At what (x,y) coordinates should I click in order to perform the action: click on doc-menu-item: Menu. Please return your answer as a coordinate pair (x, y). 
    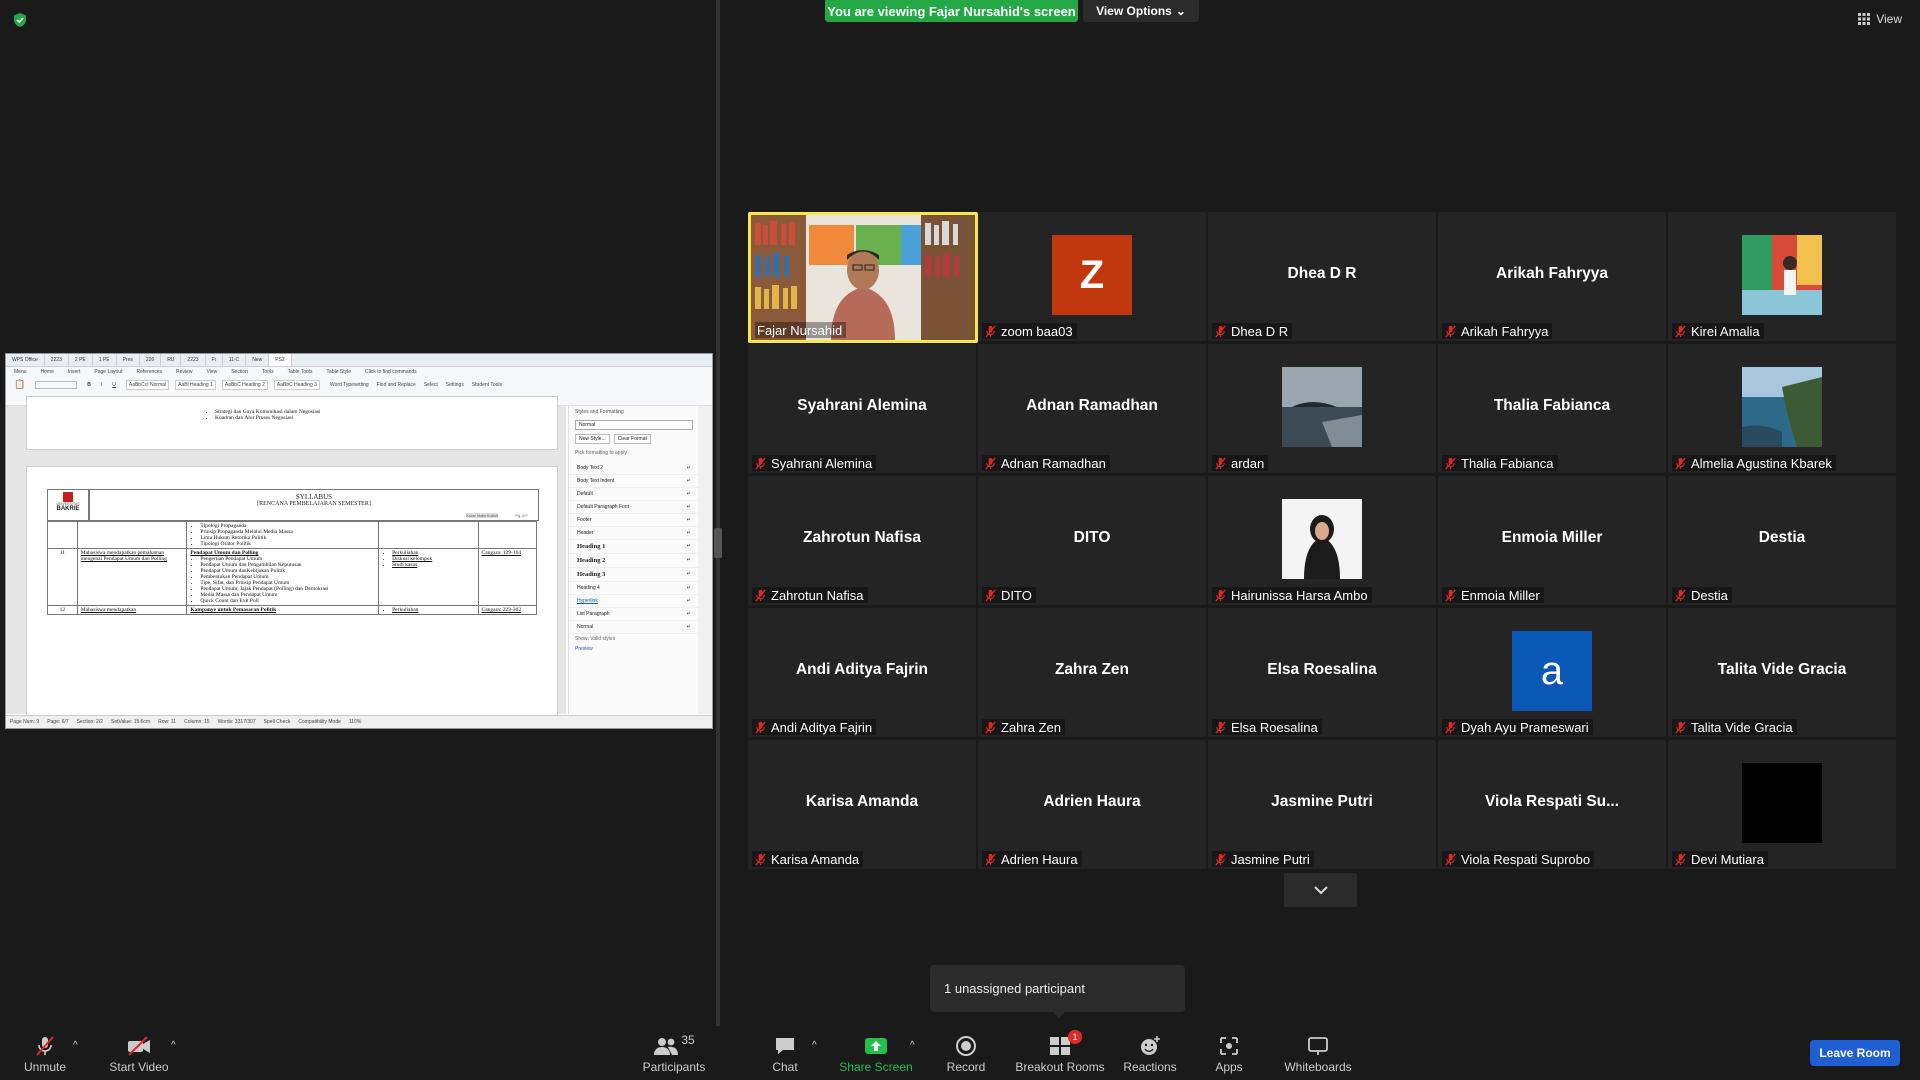
    Looking at the image, I should click on (20, 372).